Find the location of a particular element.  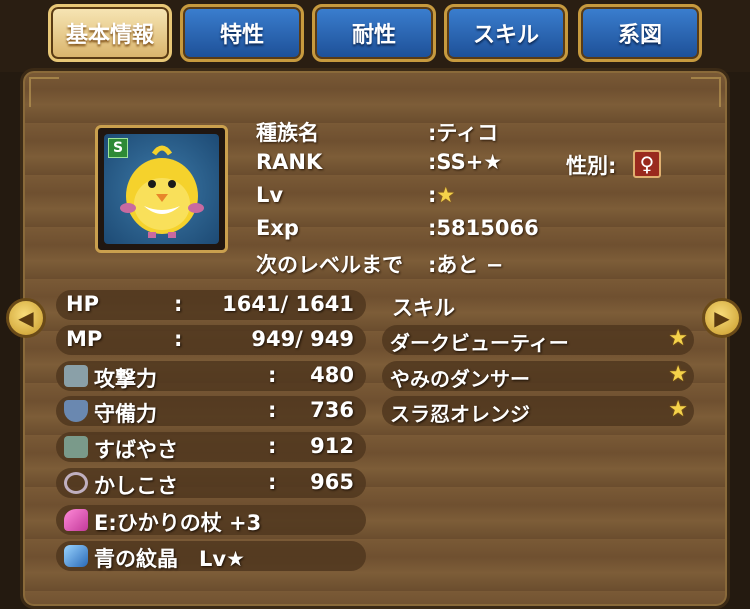

monster-portrait: S is located at coordinates (161, 189).